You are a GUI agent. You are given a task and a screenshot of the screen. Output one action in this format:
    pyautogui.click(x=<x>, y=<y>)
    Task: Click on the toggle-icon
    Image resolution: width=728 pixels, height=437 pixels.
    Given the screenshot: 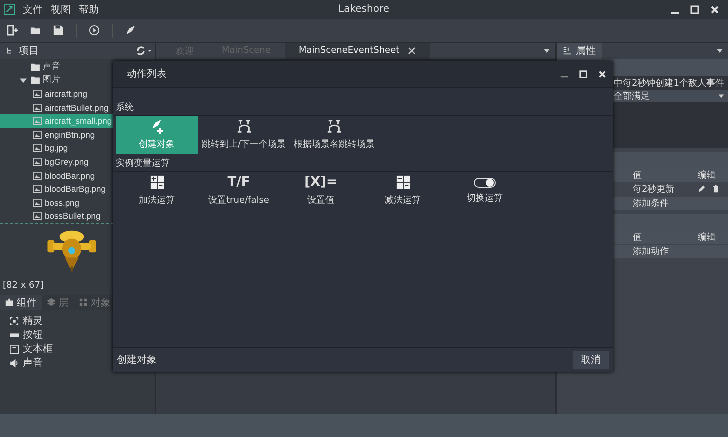 What is the action you would take?
    pyautogui.click(x=485, y=183)
    